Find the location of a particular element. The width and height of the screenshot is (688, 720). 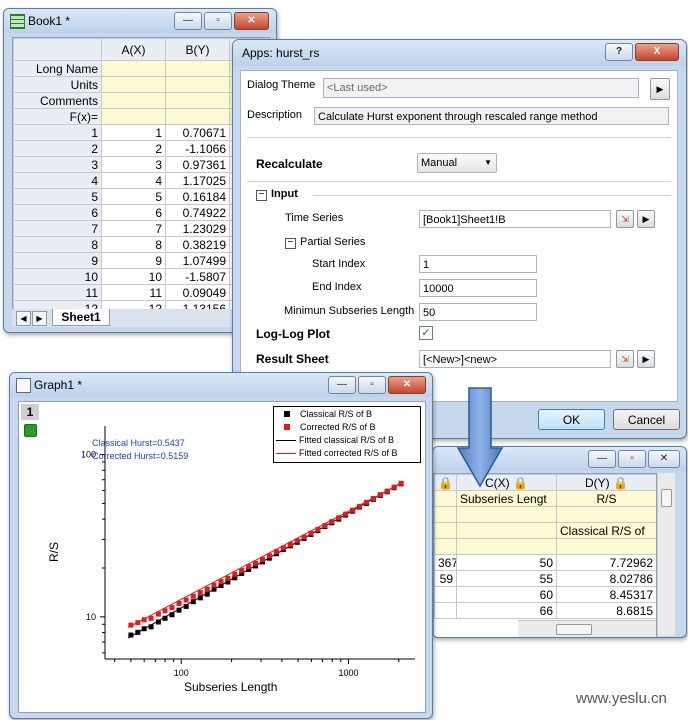

table-cell: 3 is located at coordinates (133, 164).